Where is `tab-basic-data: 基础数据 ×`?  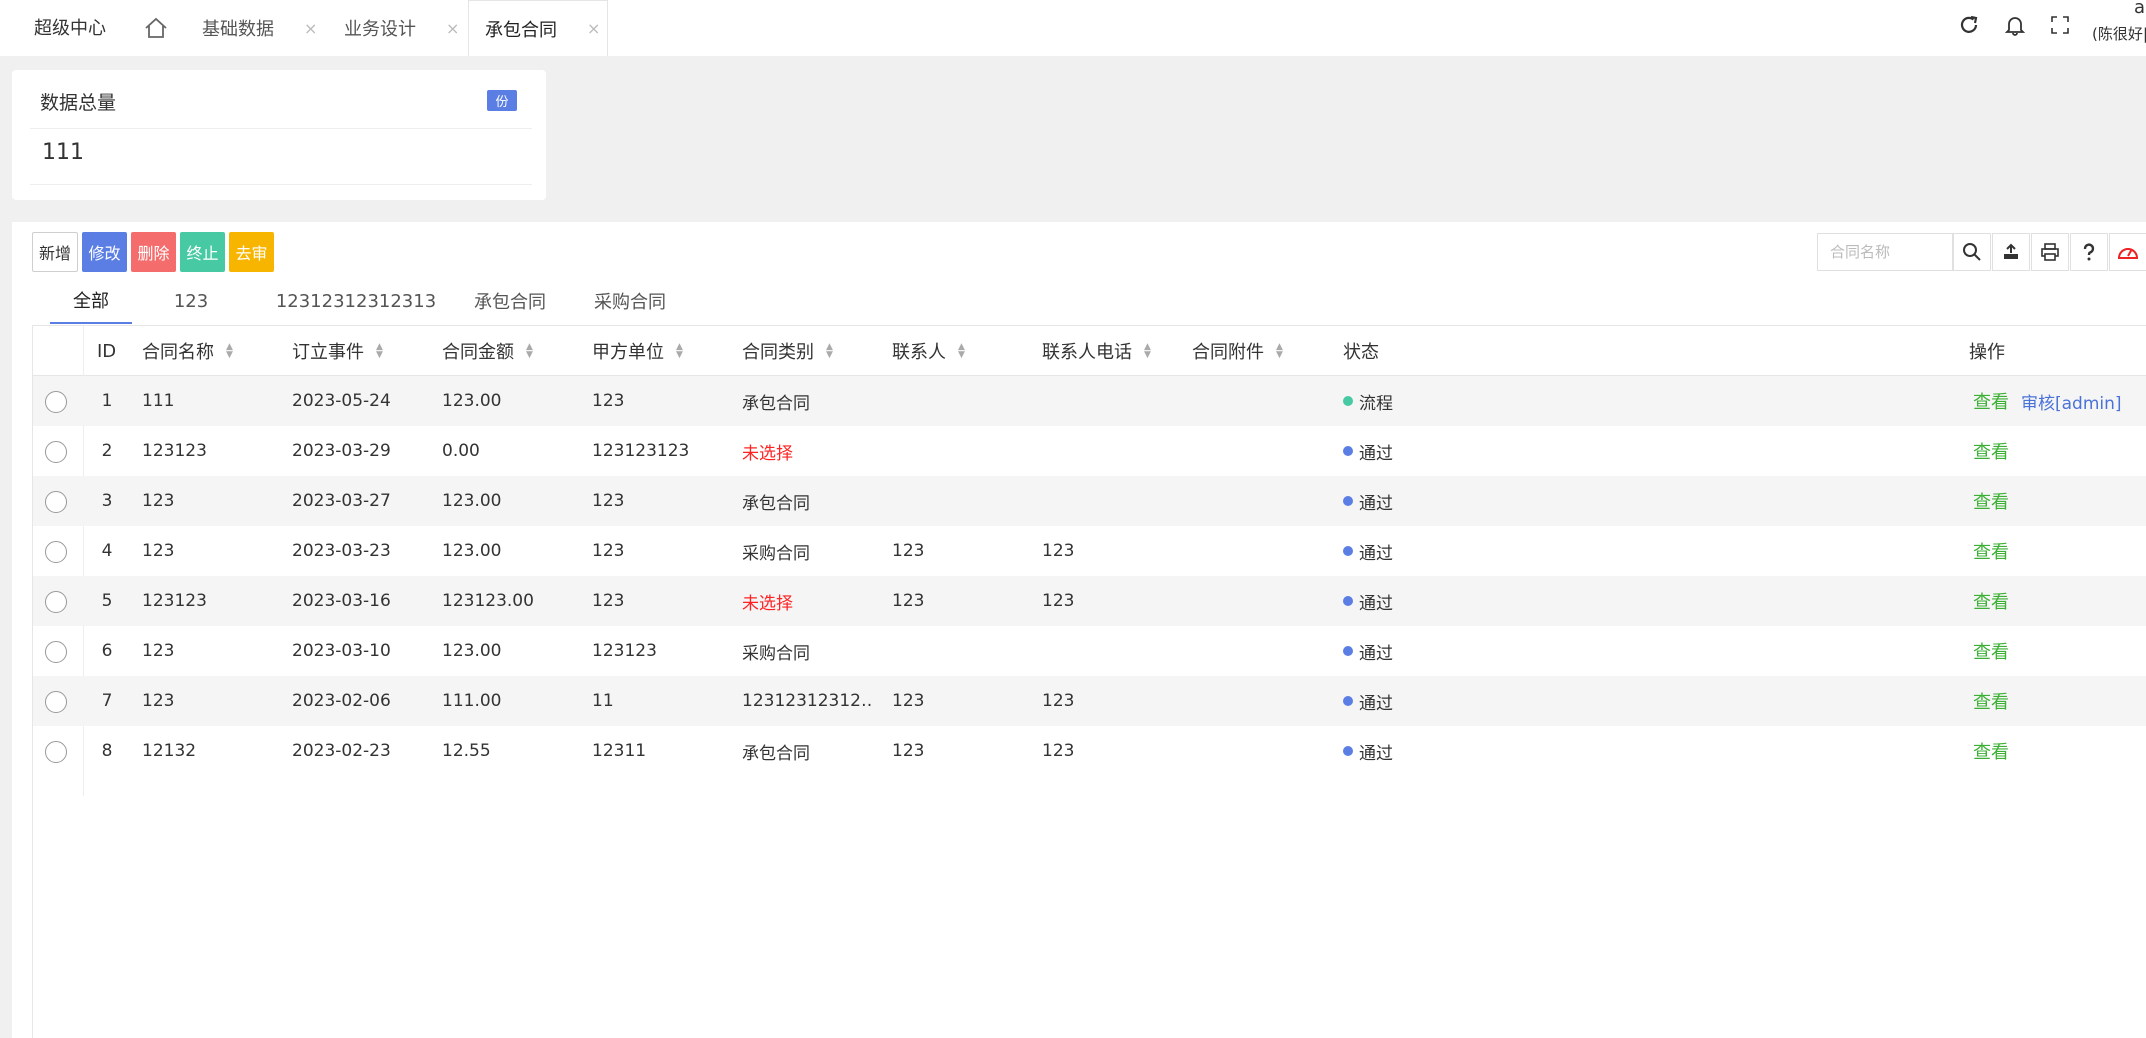
tab-basic-data: 基础数据 × is located at coordinates (254, 28).